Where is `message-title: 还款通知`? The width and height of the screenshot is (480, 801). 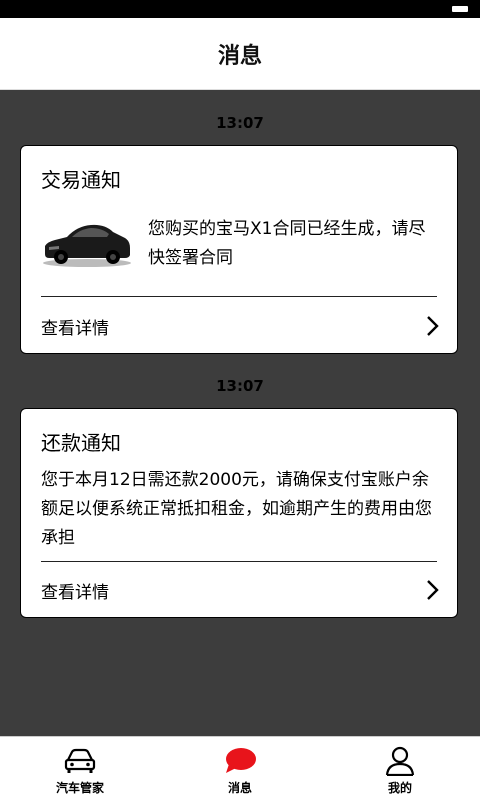 message-title: 还款通知 is located at coordinates (81, 443).